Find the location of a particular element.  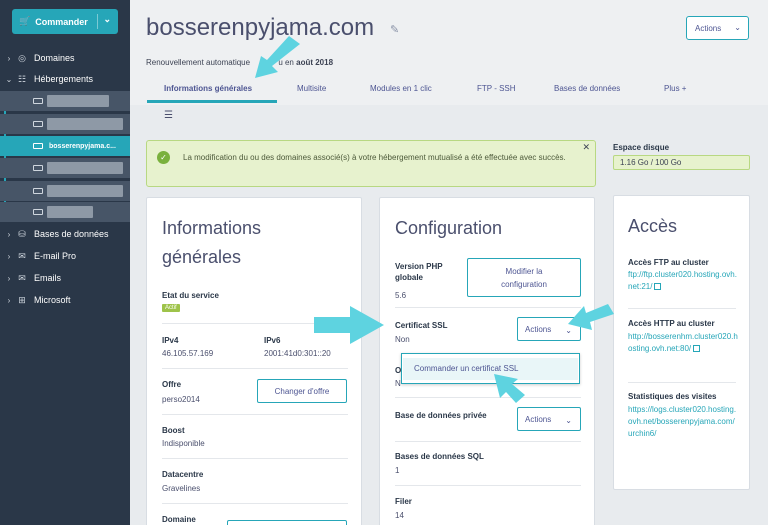

actions-button: Actions ⌄ is located at coordinates (717, 28).